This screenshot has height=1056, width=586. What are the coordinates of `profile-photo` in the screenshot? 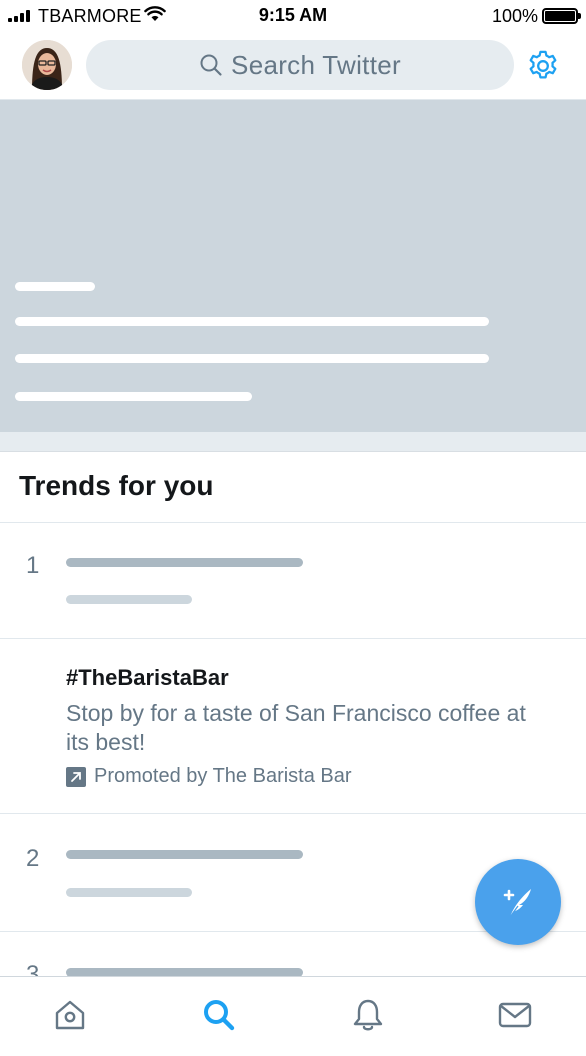 It's located at (47, 65).